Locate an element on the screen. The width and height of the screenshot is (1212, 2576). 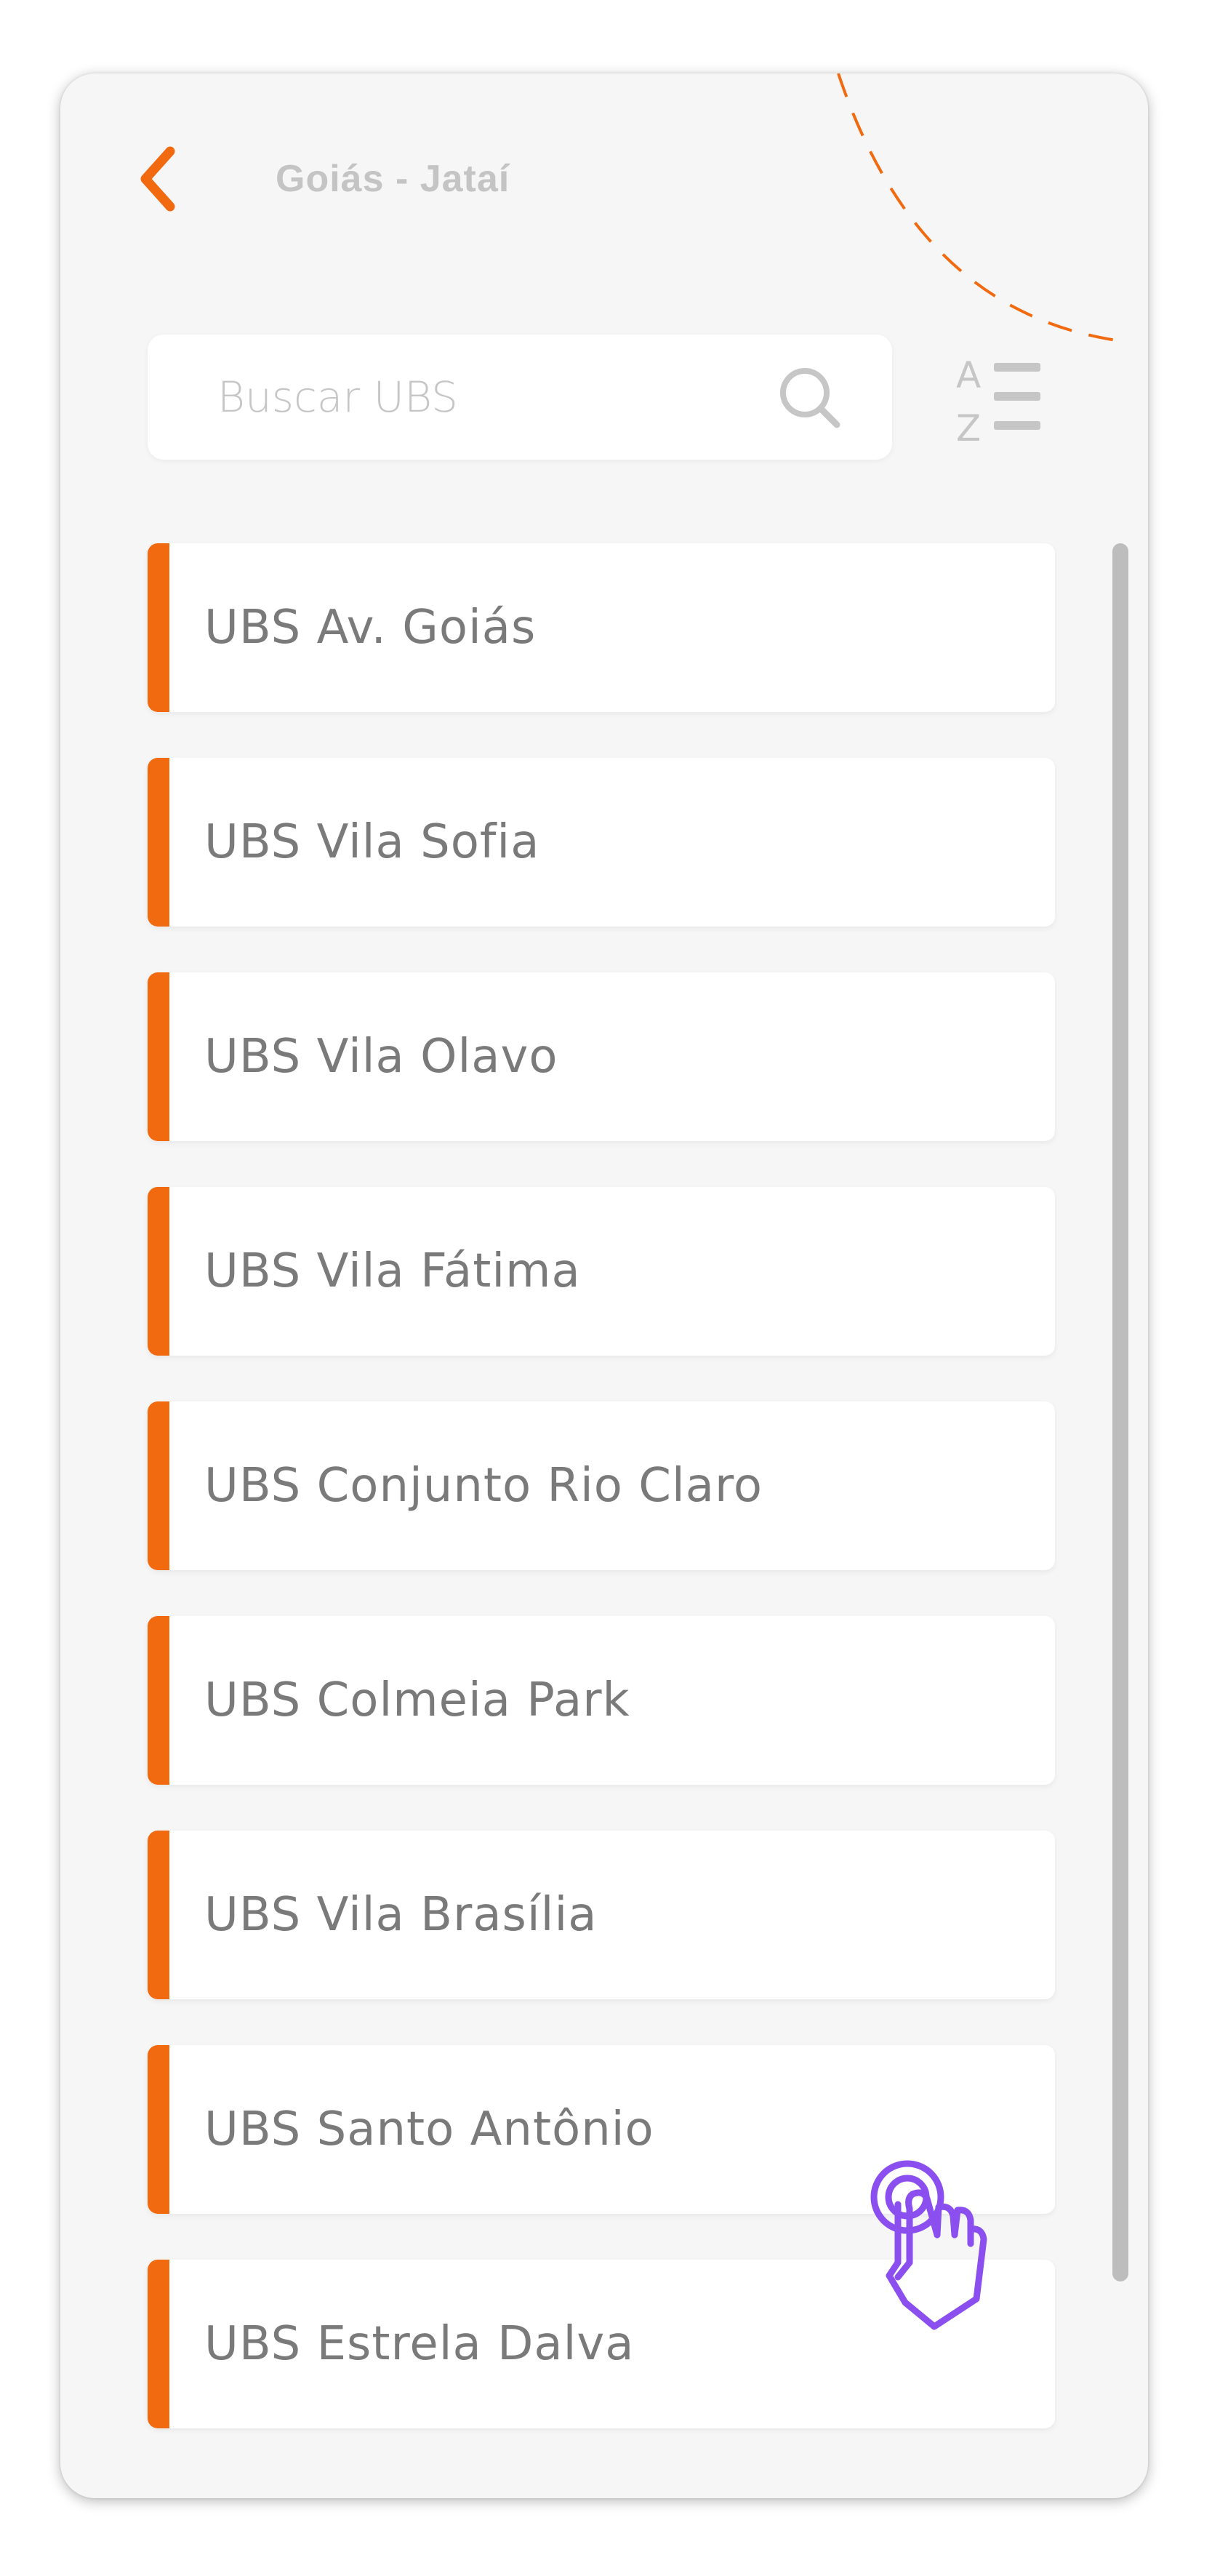
sort-alpha-icon: A Z is located at coordinates (998, 401).